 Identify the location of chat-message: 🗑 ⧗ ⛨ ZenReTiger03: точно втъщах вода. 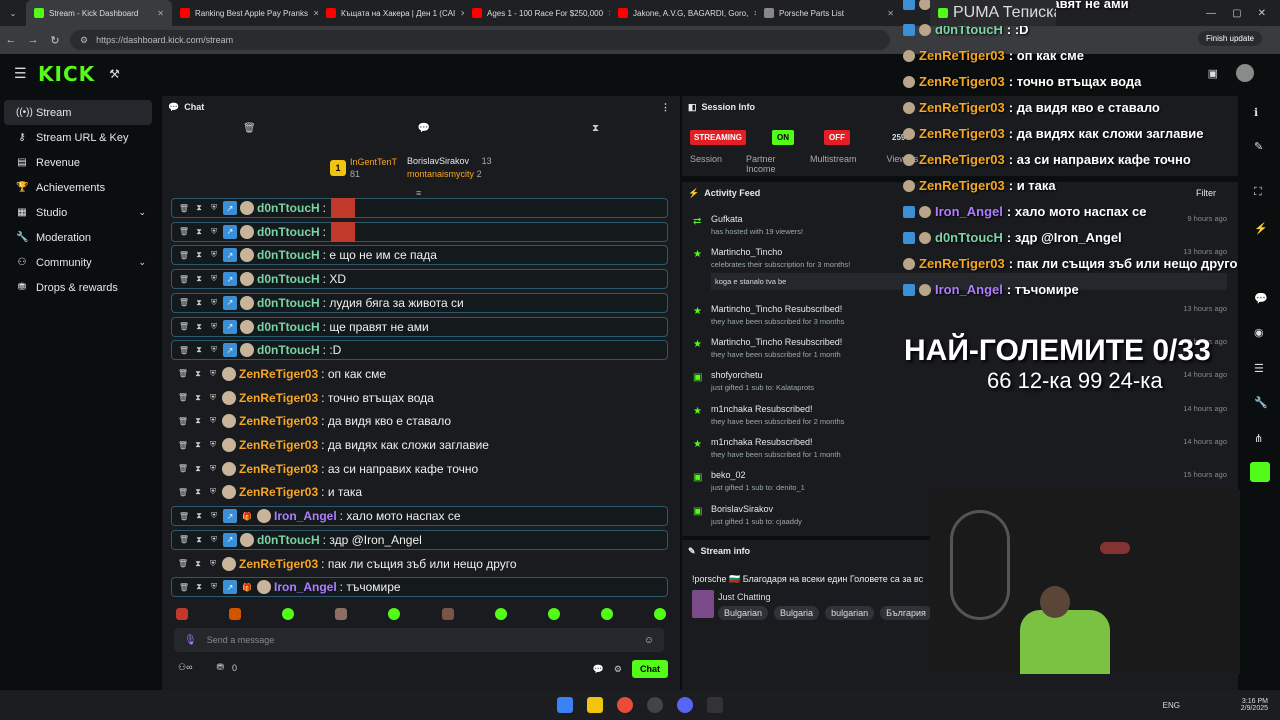
(419, 398).